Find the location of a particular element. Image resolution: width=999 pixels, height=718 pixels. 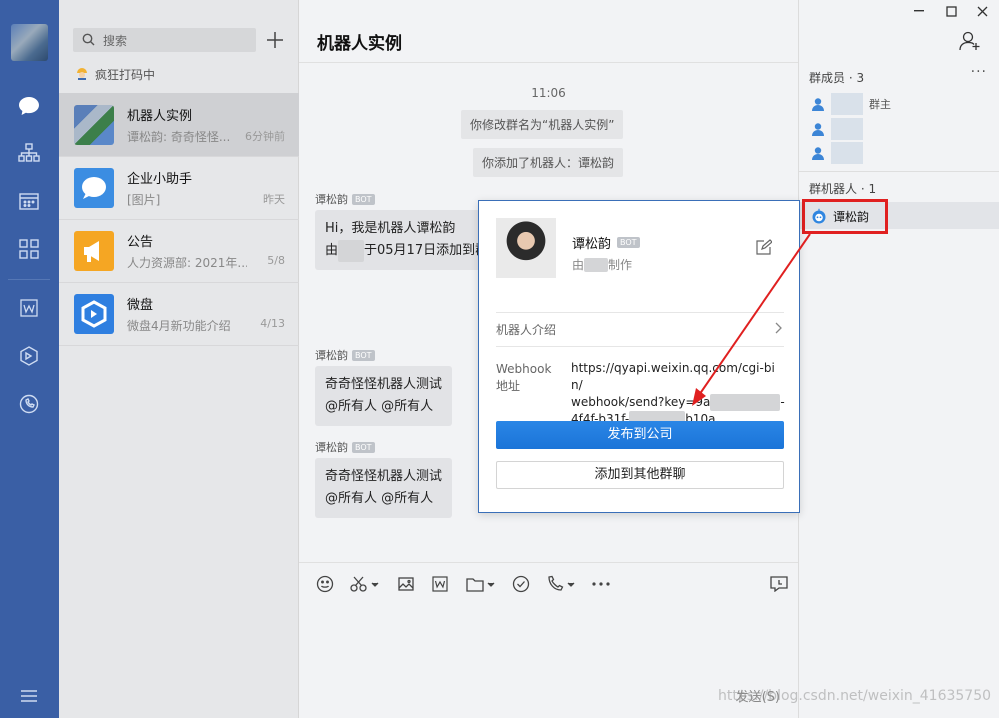

announcement-avatar is located at coordinates (94, 251).